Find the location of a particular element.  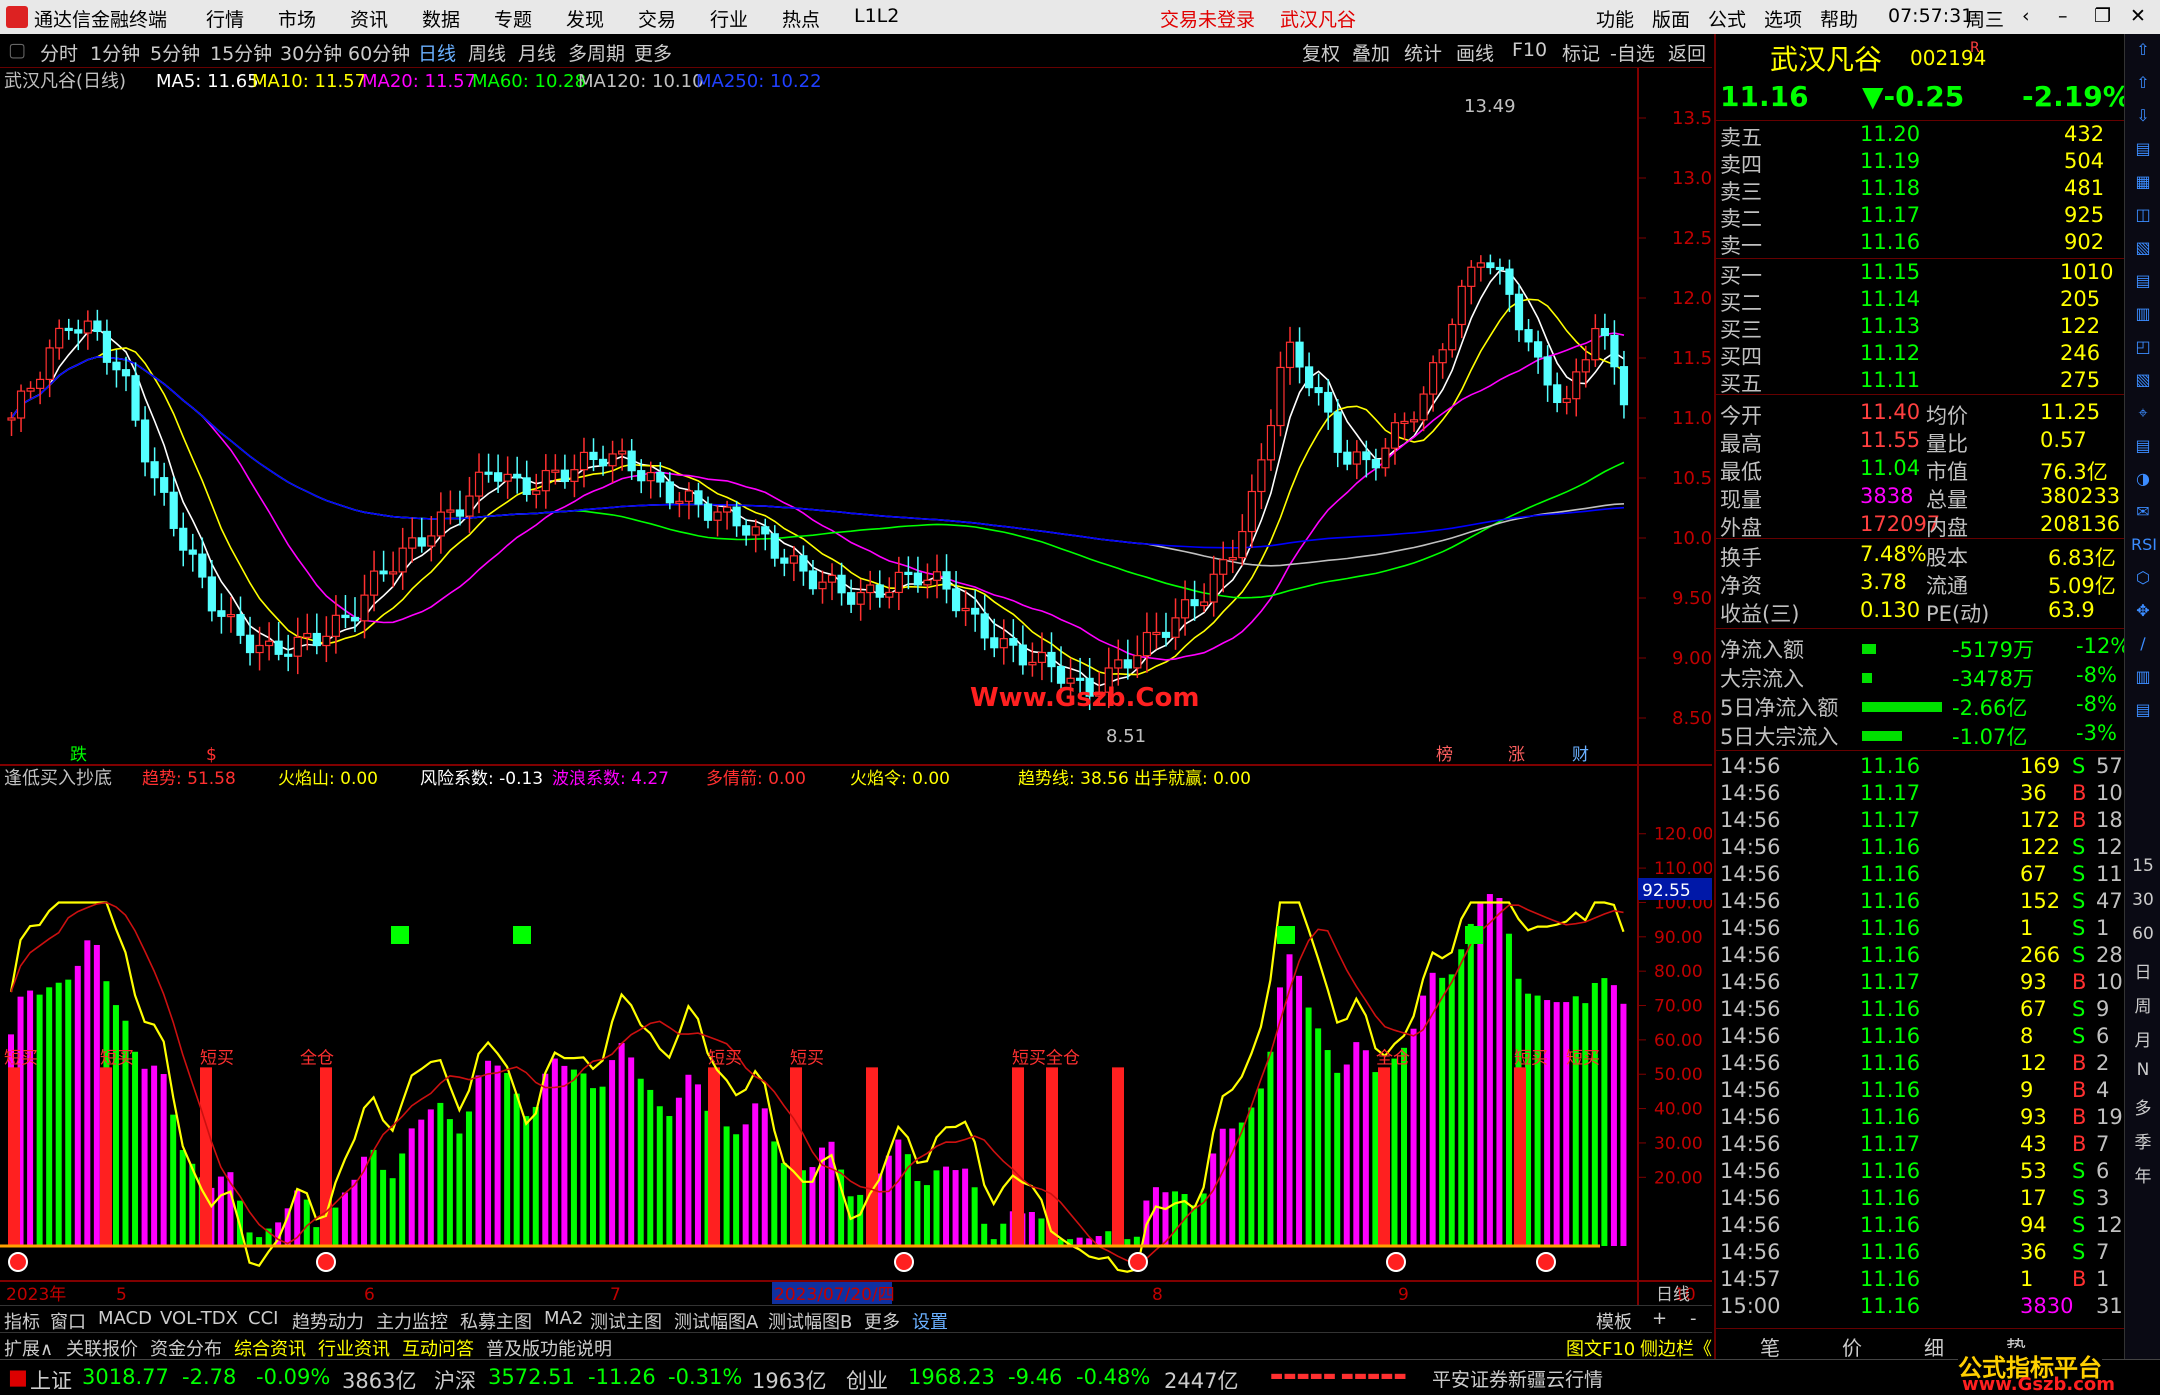

stat-row: 最低 11.04 市值 76.3亿 is located at coordinates (1921, 470).